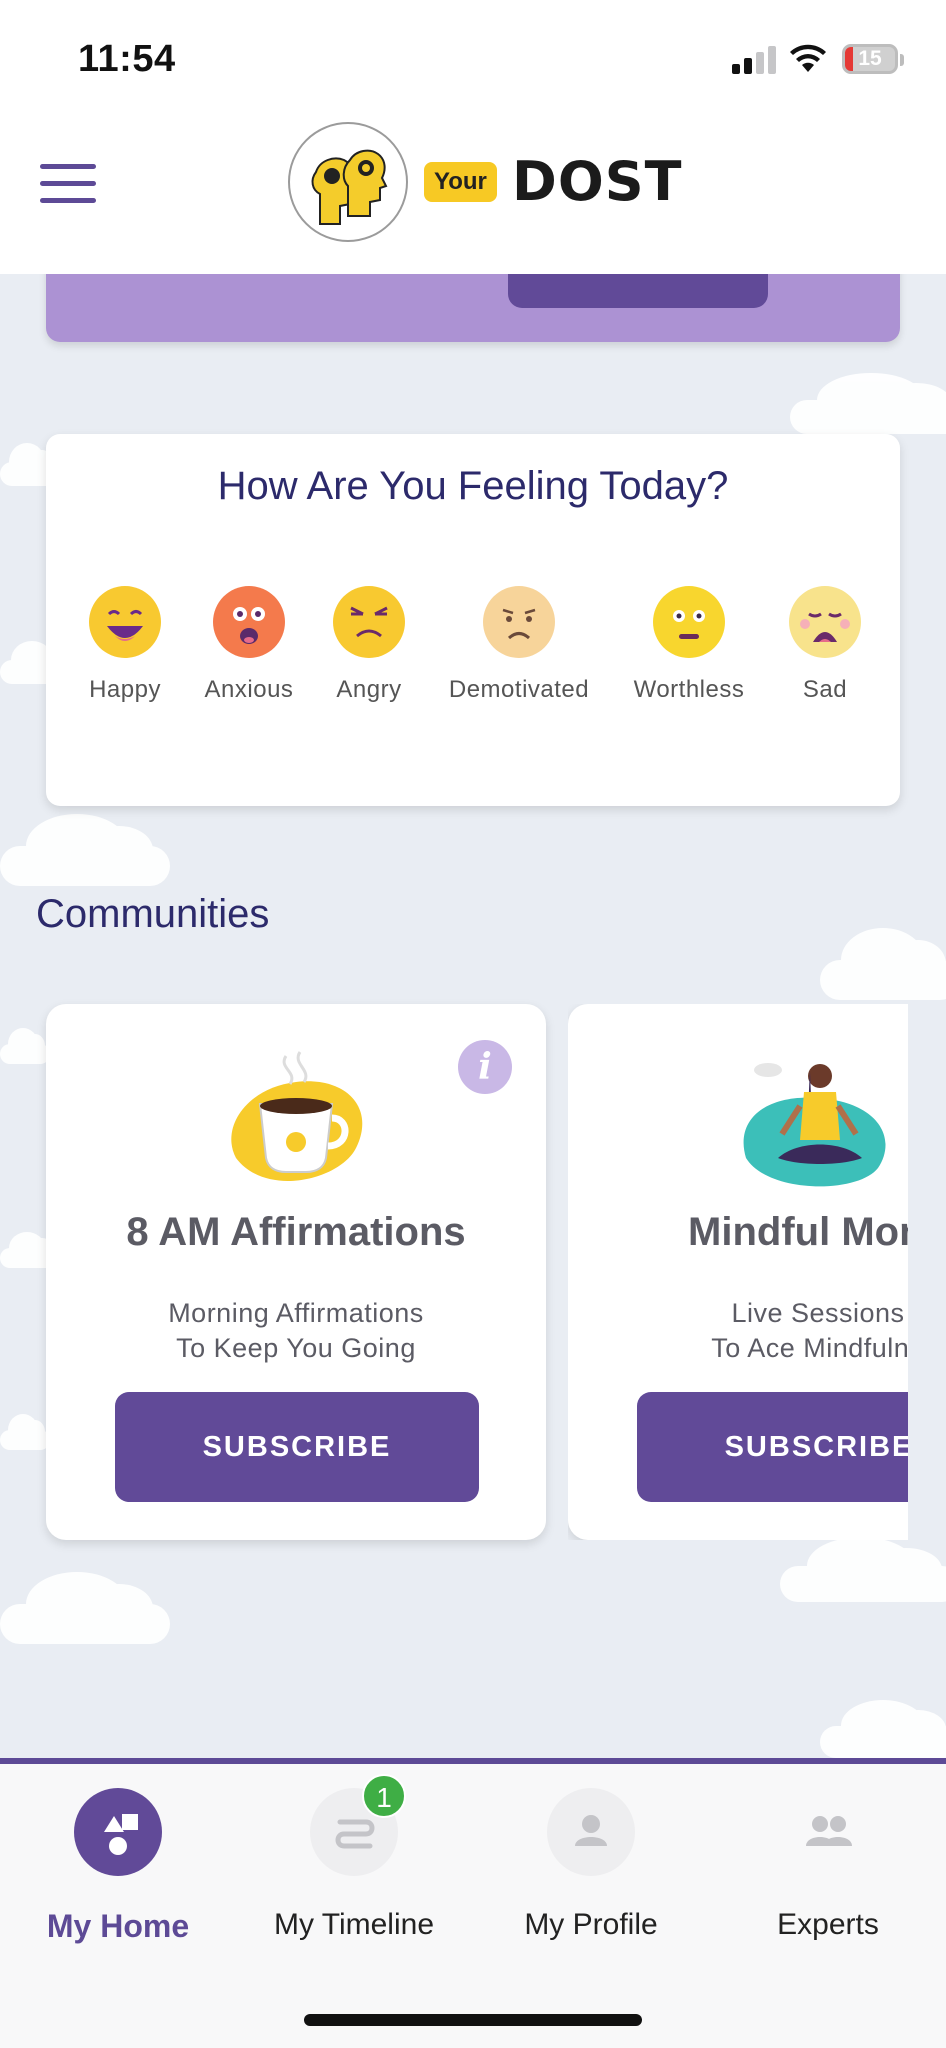 Image resolution: width=946 pixels, height=2048 pixels. What do you see at coordinates (485, 1067) in the screenshot?
I see `info-icon: i` at bounding box center [485, 1067].